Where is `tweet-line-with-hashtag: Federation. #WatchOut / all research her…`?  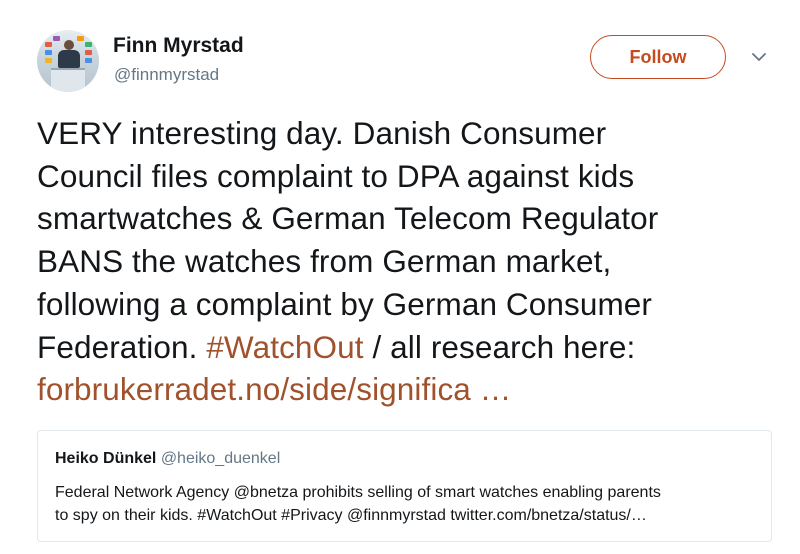 tweet-line-with-hashtag: Federation. #WatchOut / all research her… is located at coordinates (412, 347).